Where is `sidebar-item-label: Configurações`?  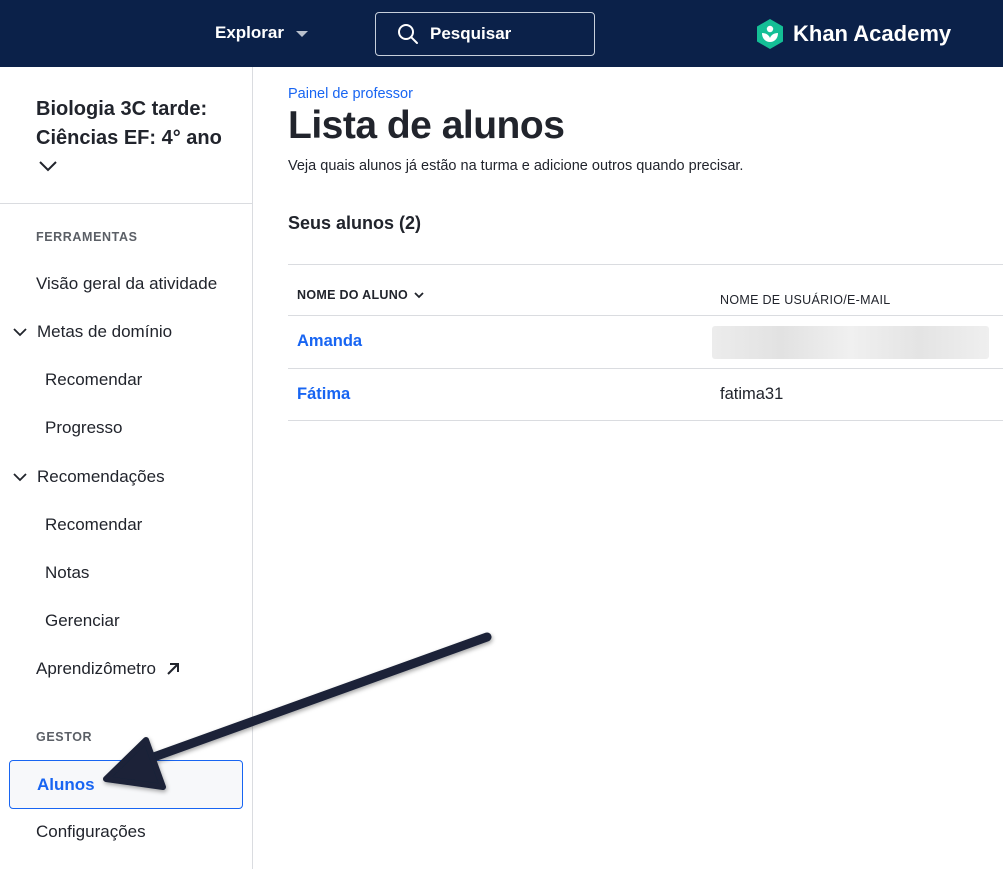 sidebar-item-label: Configurações is located at coordinates (91, 831).